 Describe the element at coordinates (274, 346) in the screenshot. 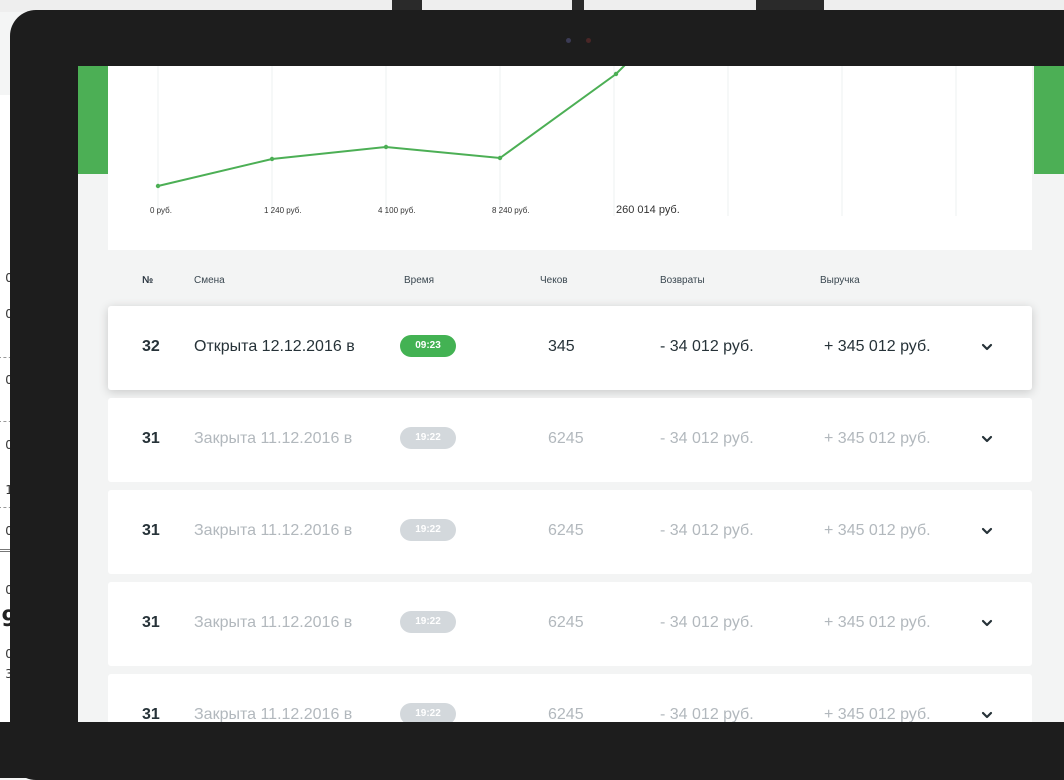

I see `shift-status: Открыта 12.12.2016 в` at that location.